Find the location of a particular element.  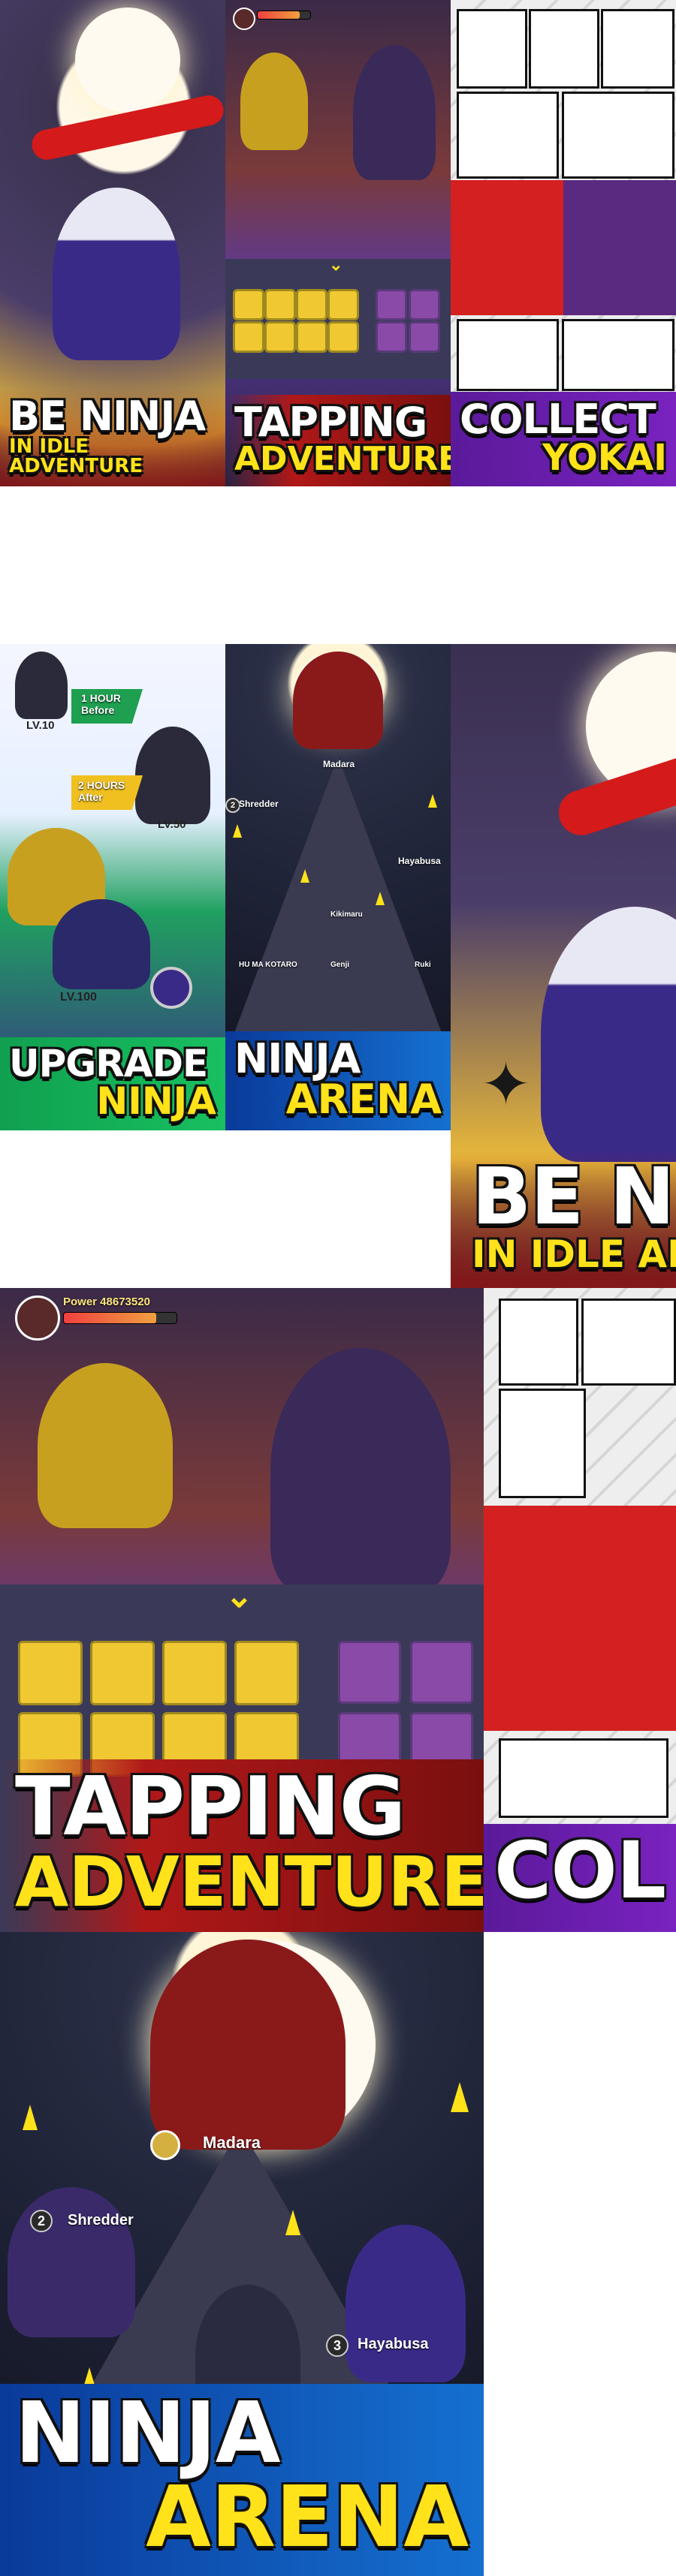

arena-name: Hayabusa is located at coordinates (419, 861).